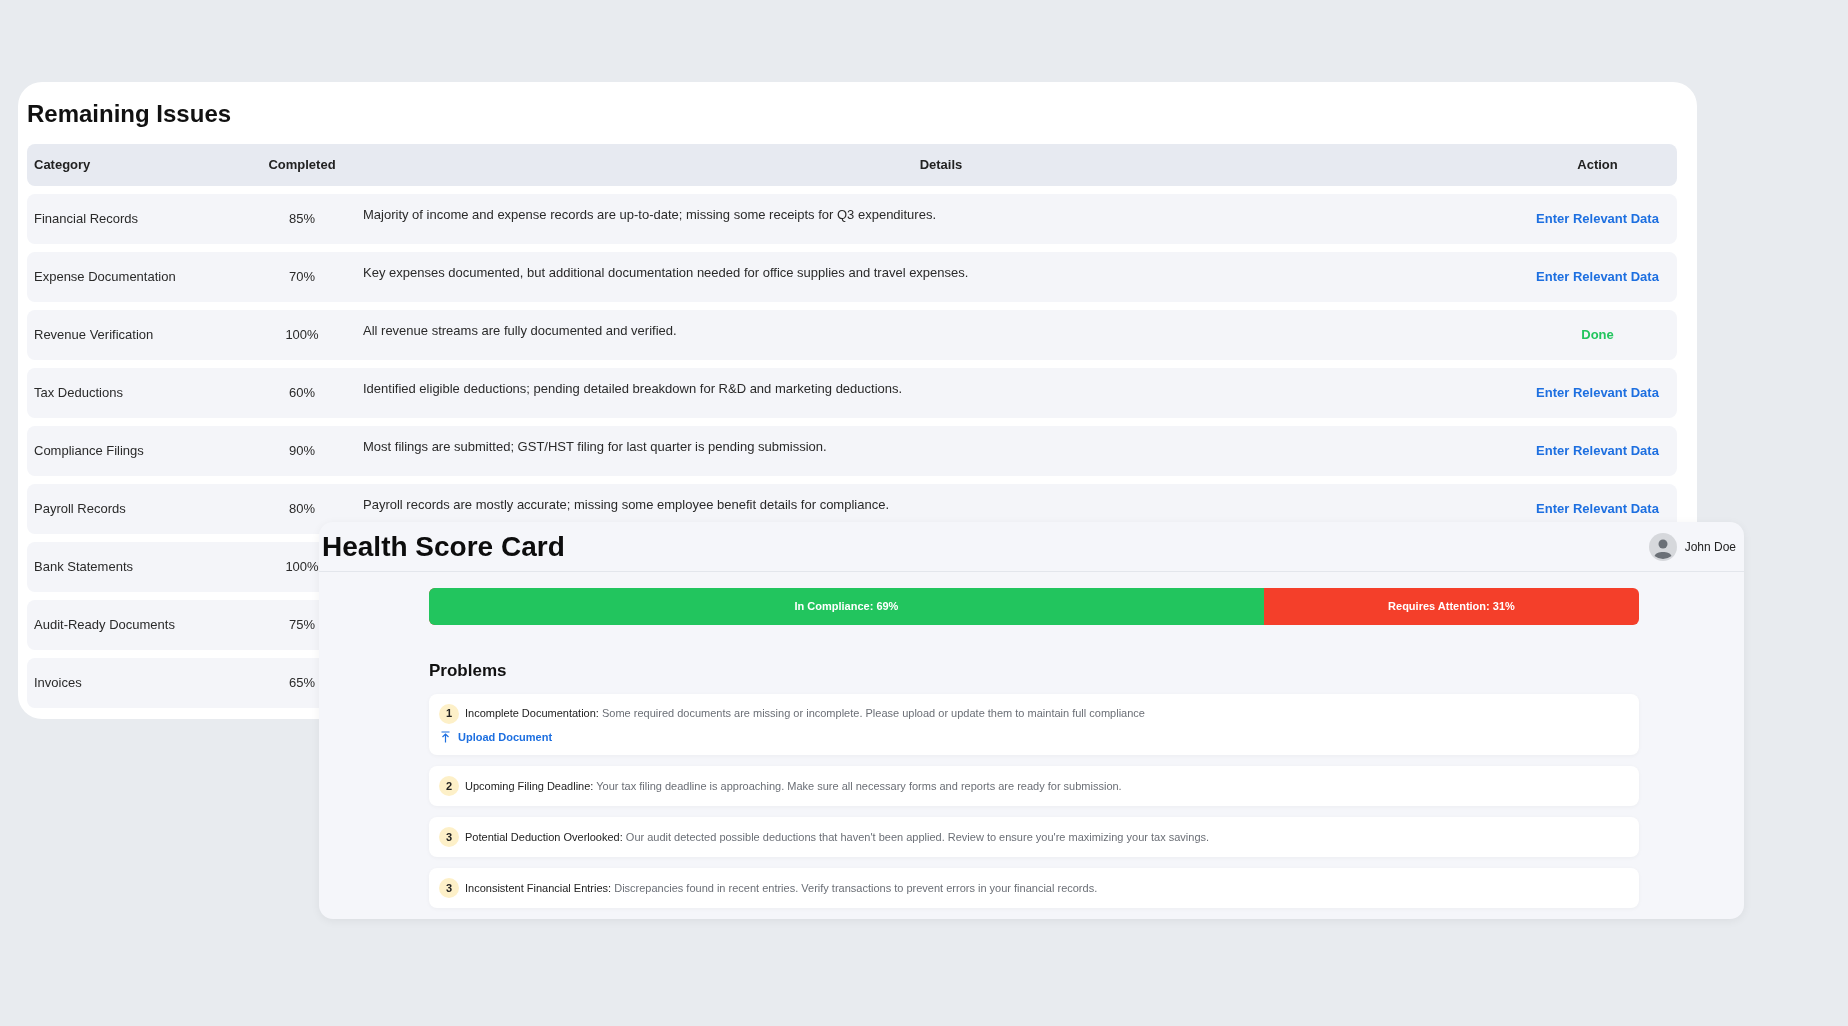 The image size is (1848, 1026). What do you see at coordinates (302, 219) in the screenshot?
I see `percent-cell: 85%` at bounding box center [302, 219].